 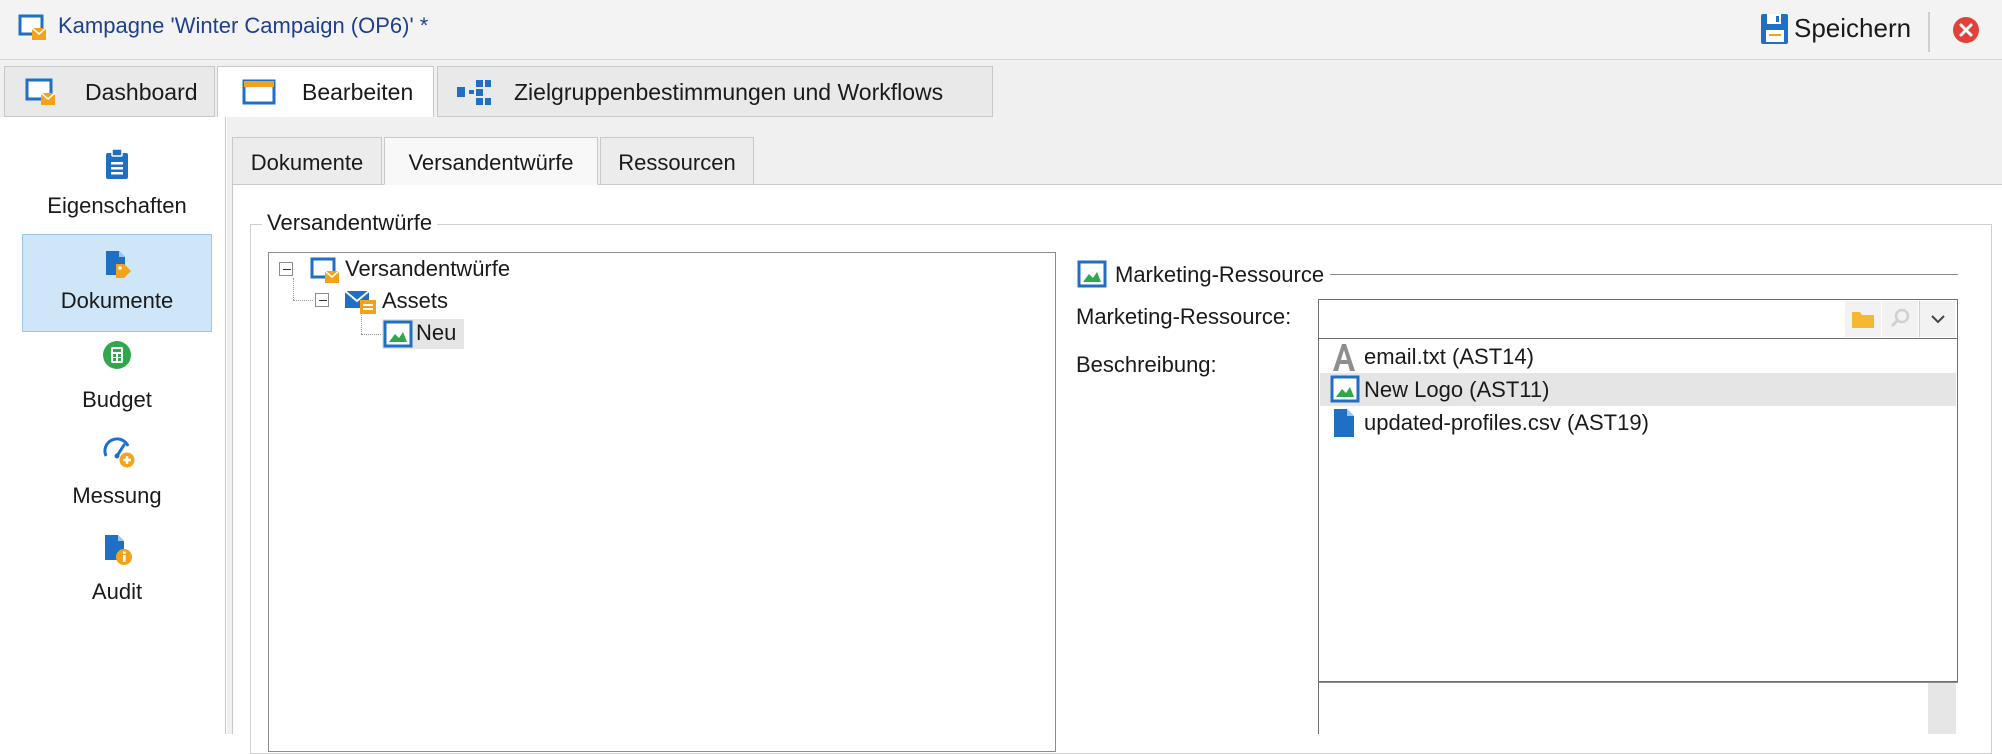 I want to click on group-title: Versandentwürfe, so click(x=350, y=223).